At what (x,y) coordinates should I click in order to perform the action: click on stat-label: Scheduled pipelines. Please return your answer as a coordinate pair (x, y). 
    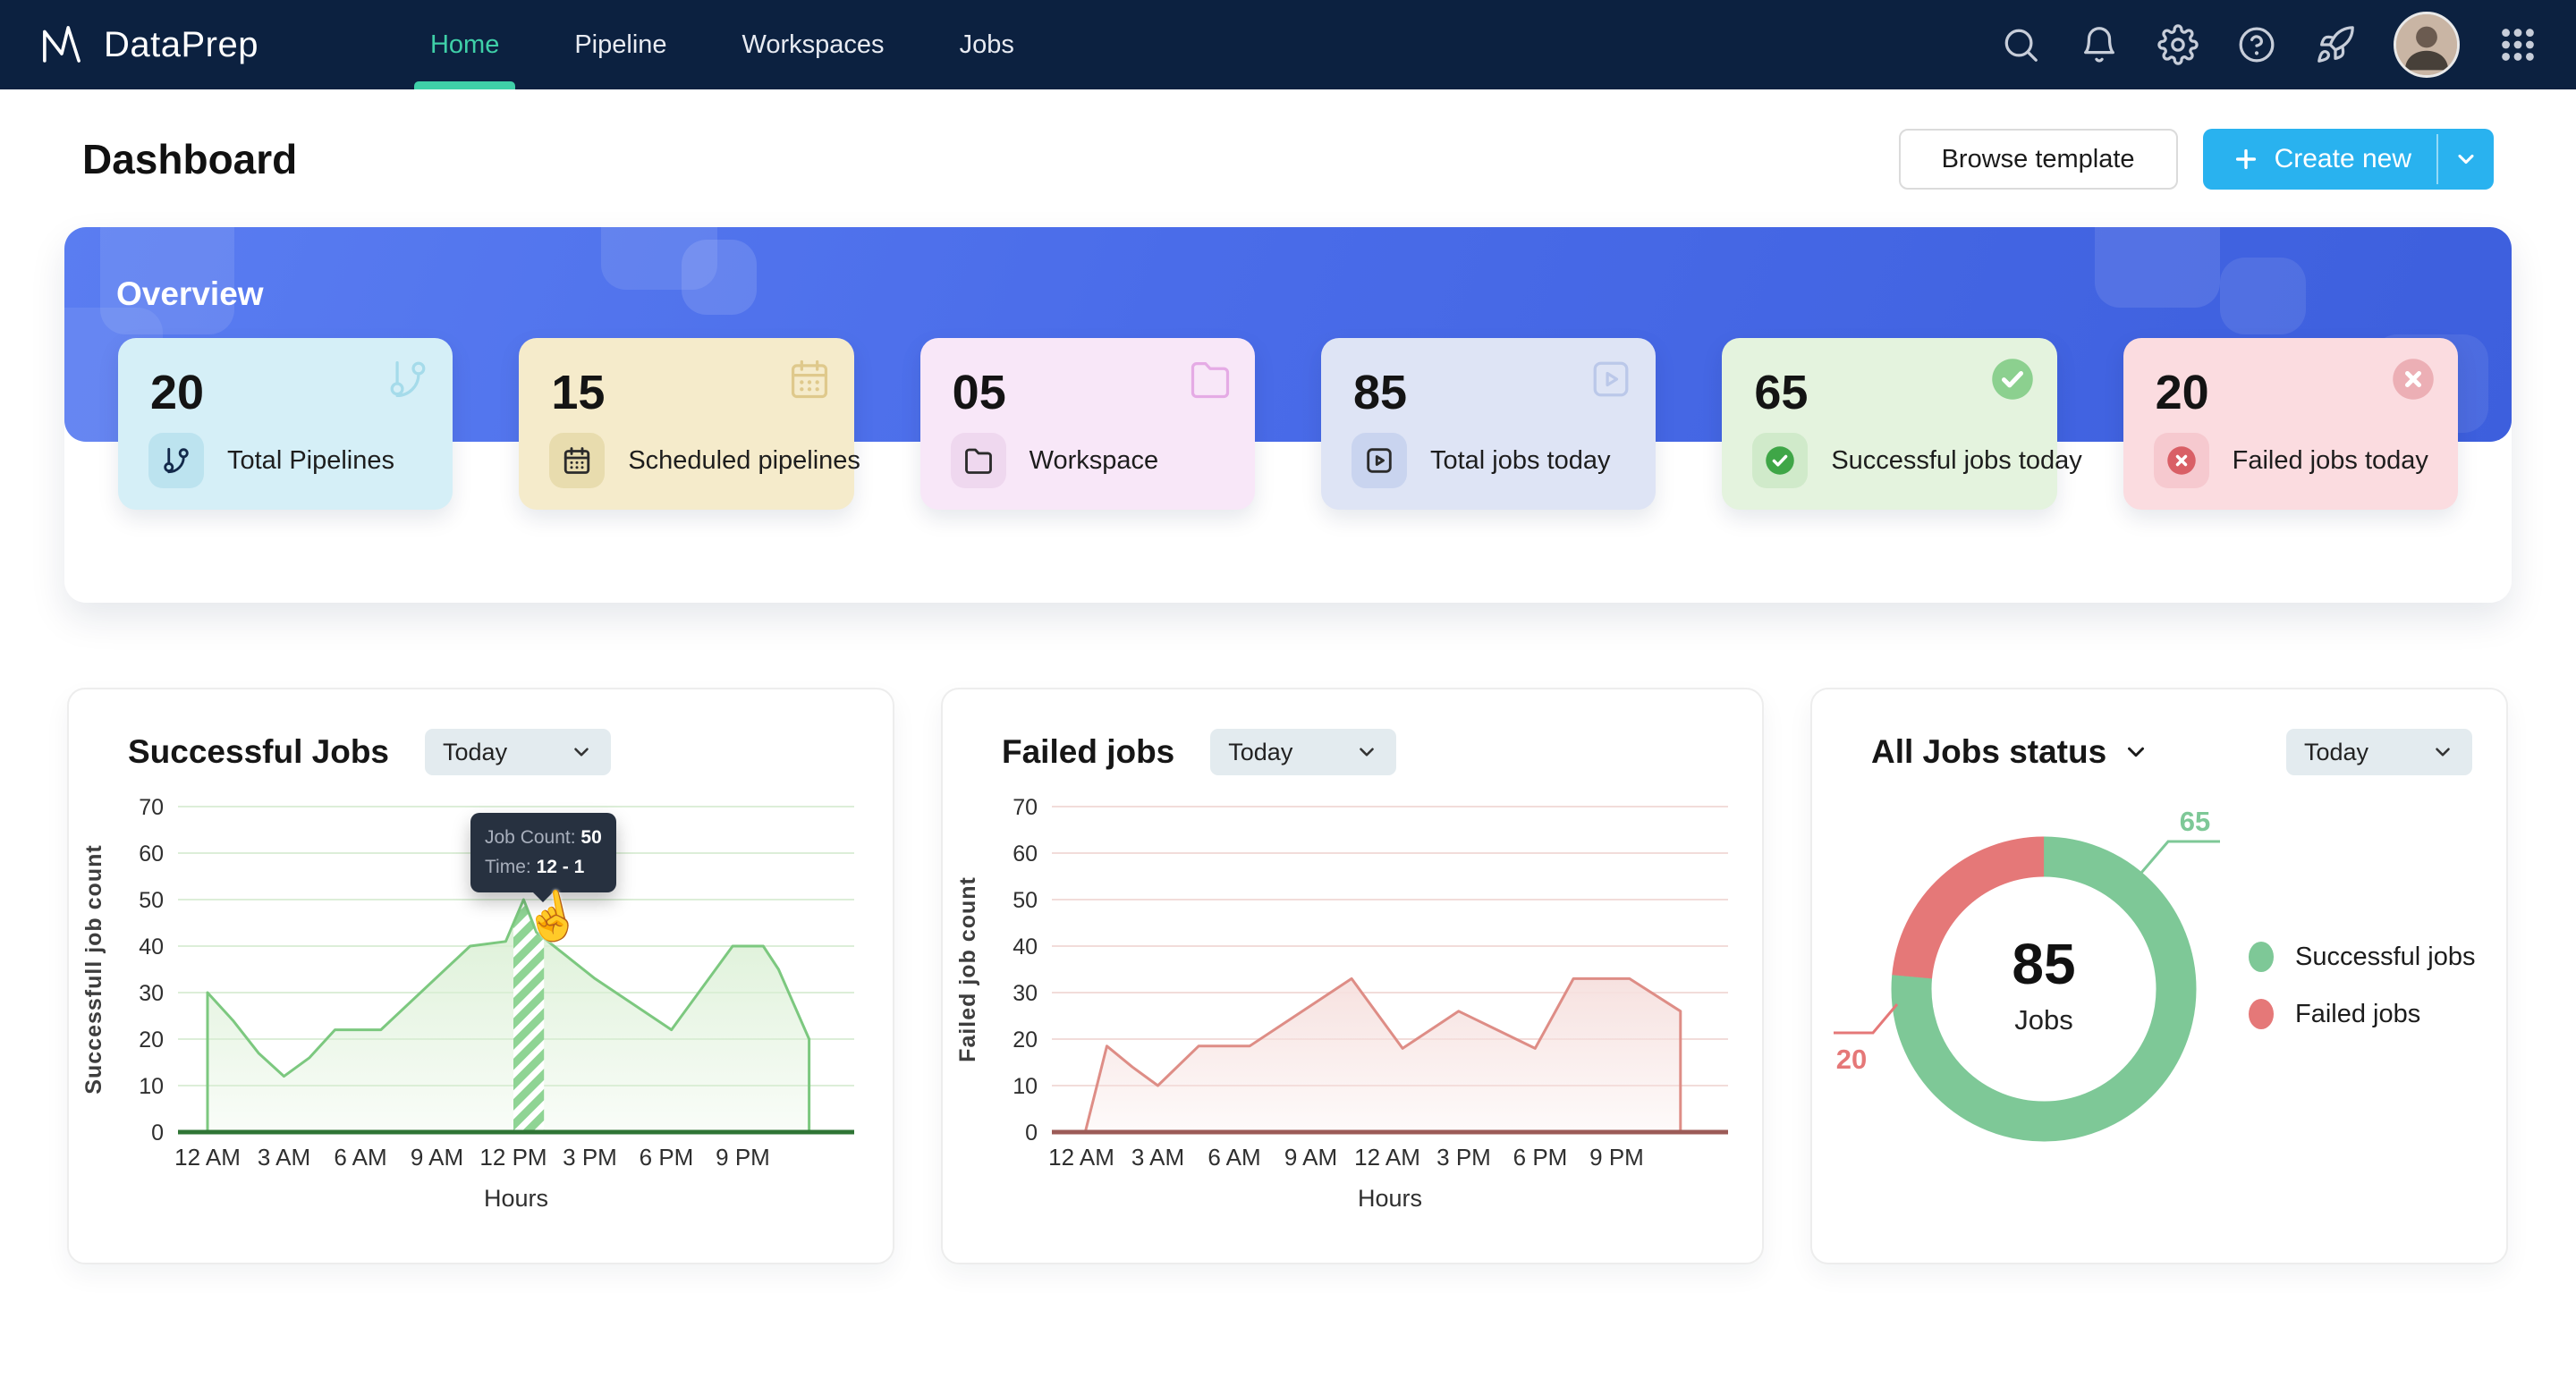
    Looking at the image, I should click on (744, 460).